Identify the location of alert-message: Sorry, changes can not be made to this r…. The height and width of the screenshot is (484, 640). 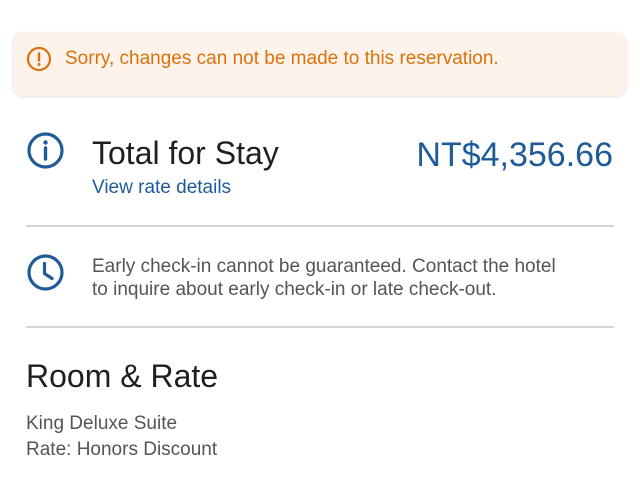
(282, 58).